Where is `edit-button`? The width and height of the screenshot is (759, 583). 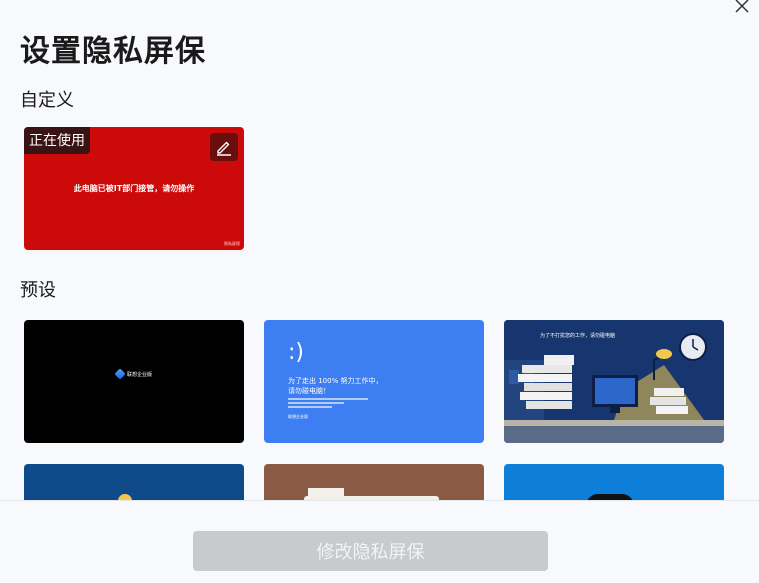
edit-button is located at coordinates (224, 147).